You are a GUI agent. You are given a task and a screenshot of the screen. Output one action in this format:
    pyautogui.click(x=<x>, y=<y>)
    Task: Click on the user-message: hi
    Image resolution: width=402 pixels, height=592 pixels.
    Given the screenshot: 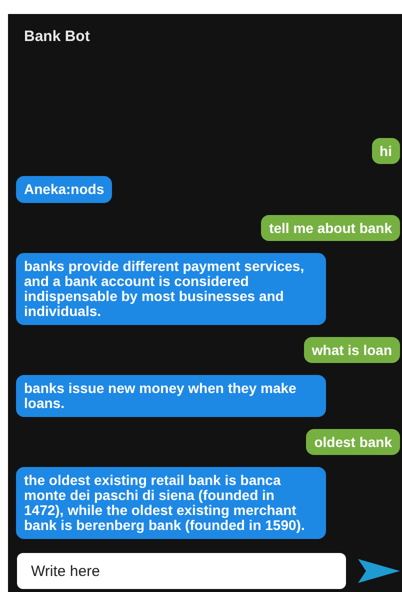 What is the action you would take?
    pyautogui.click(x=386, y=151)
    